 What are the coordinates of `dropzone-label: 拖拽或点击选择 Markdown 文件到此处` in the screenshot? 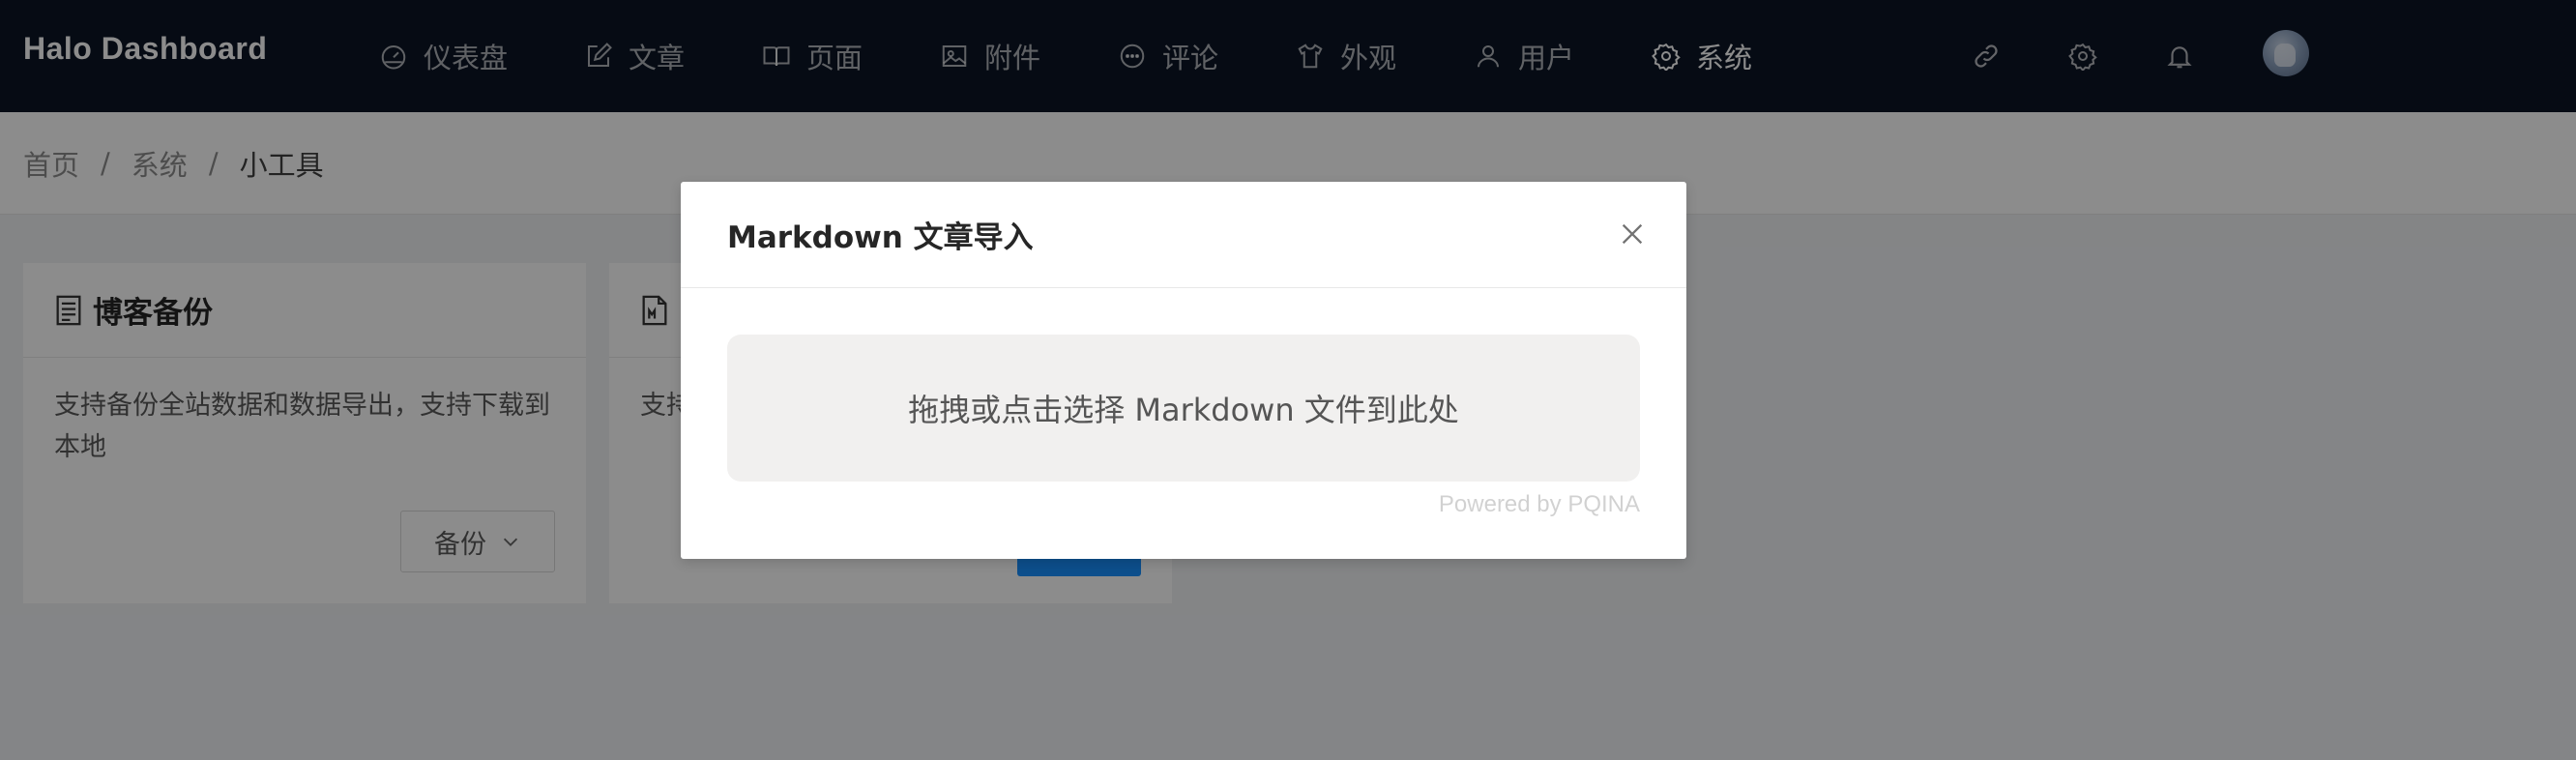 It's located at (1183, 410).